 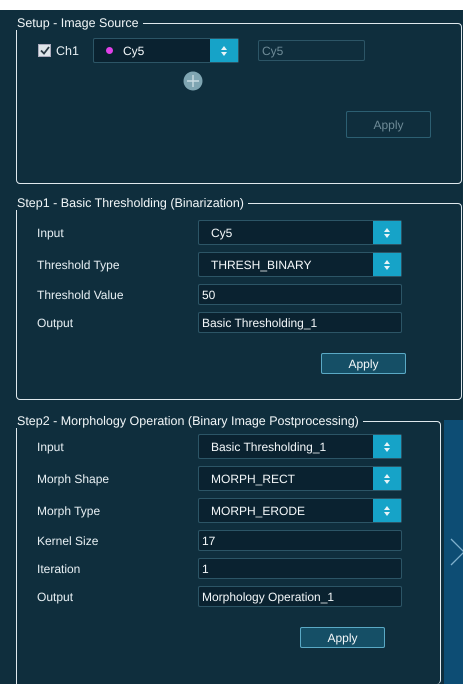 I want to click on dropdown: MORPH_ERODE, so click(x=300, y=510).